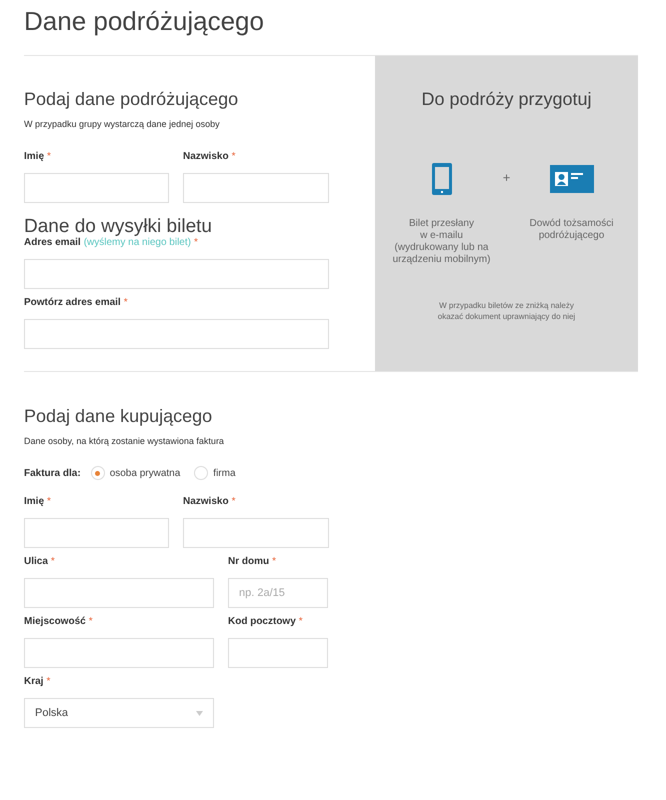 The image size is (666, 800). Describe the element at coordinates (122, 124) in the screenshot. I see `section-subtitle: W przypadku grupy wystarczą dane jednej osoby` at that location.